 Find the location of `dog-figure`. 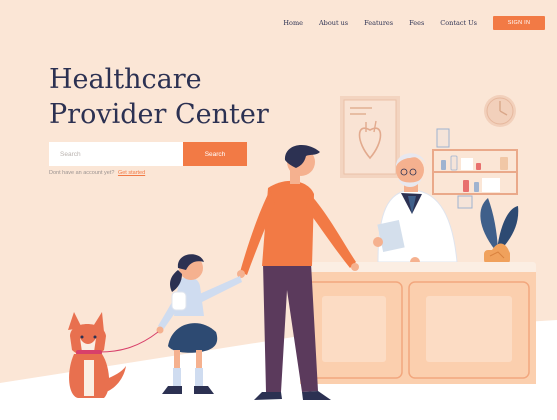

dog-figure is located at coordinates (113, 355).